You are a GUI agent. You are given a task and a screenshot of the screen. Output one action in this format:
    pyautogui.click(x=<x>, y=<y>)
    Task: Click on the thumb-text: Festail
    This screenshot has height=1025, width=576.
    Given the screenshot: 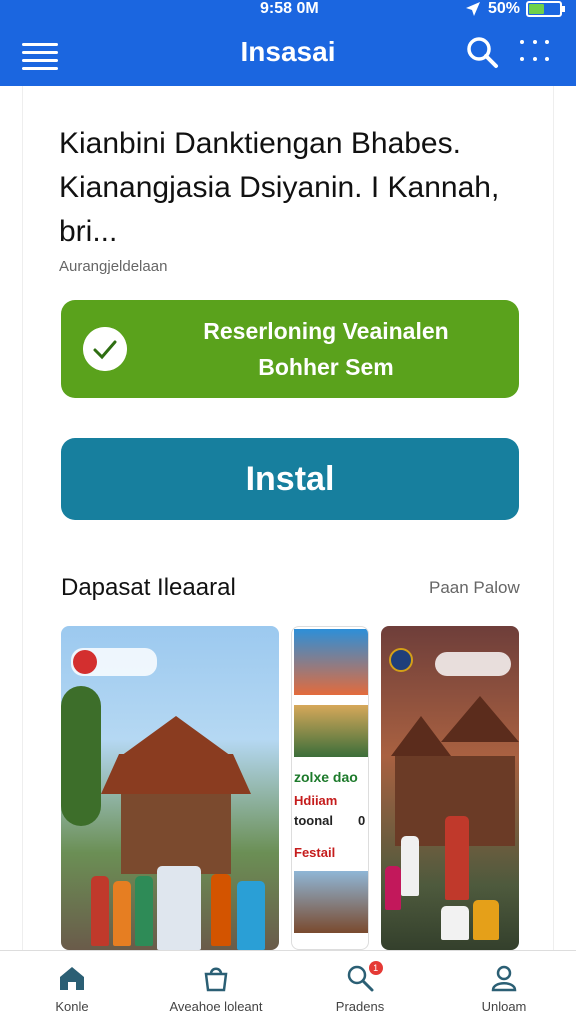 What is the action you would take?
    pyautogui.click(x=315, y=852)
    